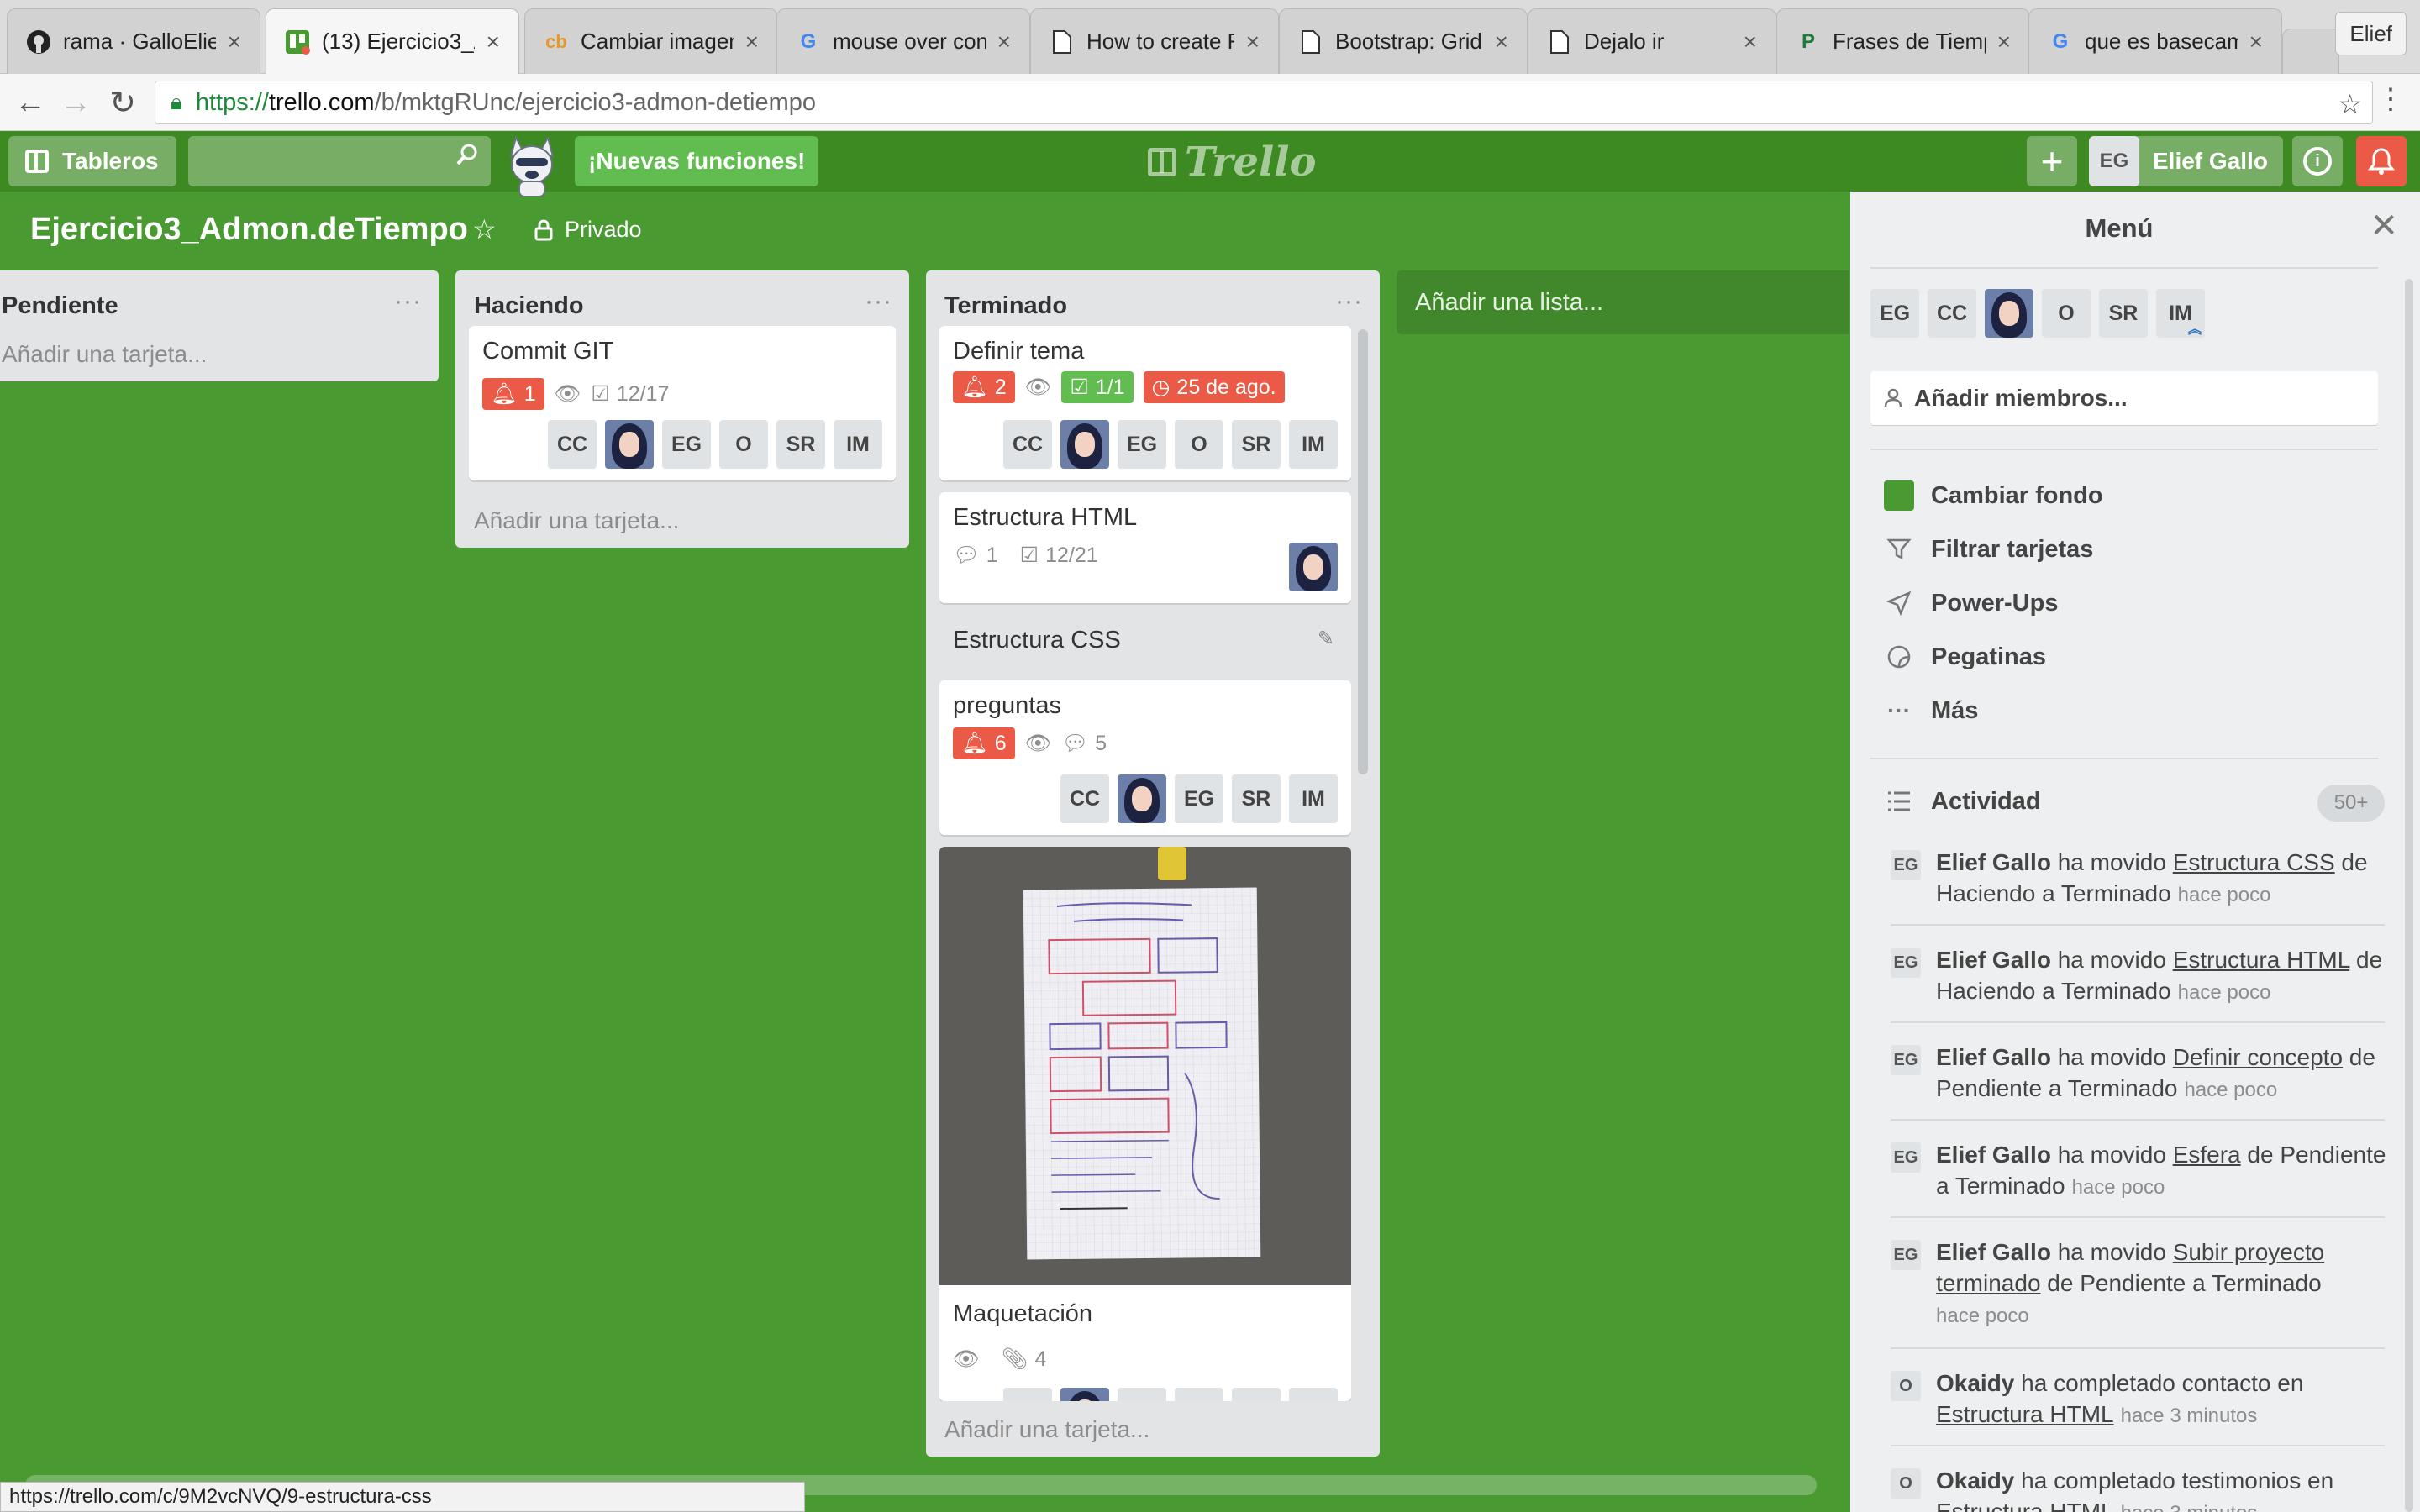 The image size is (2420, 1512). What do you see at coordinates (249, 230) in the screenshot?
I see `board-title: Ejercicio3_Admon.deTiempo` at bounding box center [249, 230].